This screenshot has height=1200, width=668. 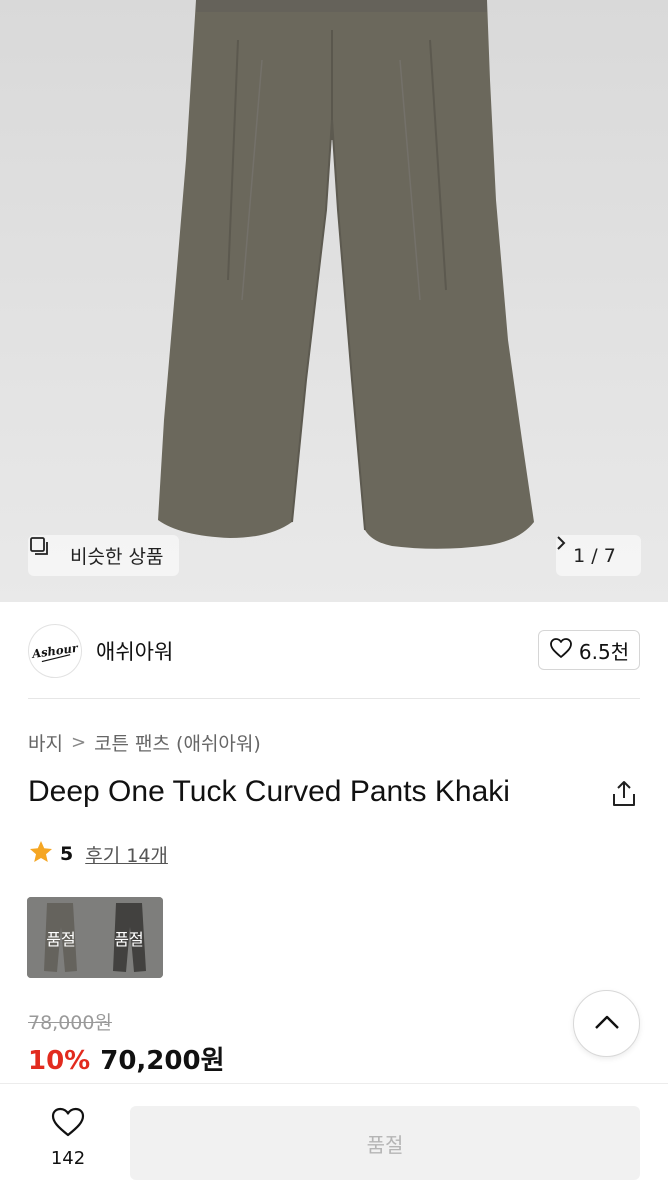 I want to click on wishlist-button: 142, so click(x=68, y=1141).